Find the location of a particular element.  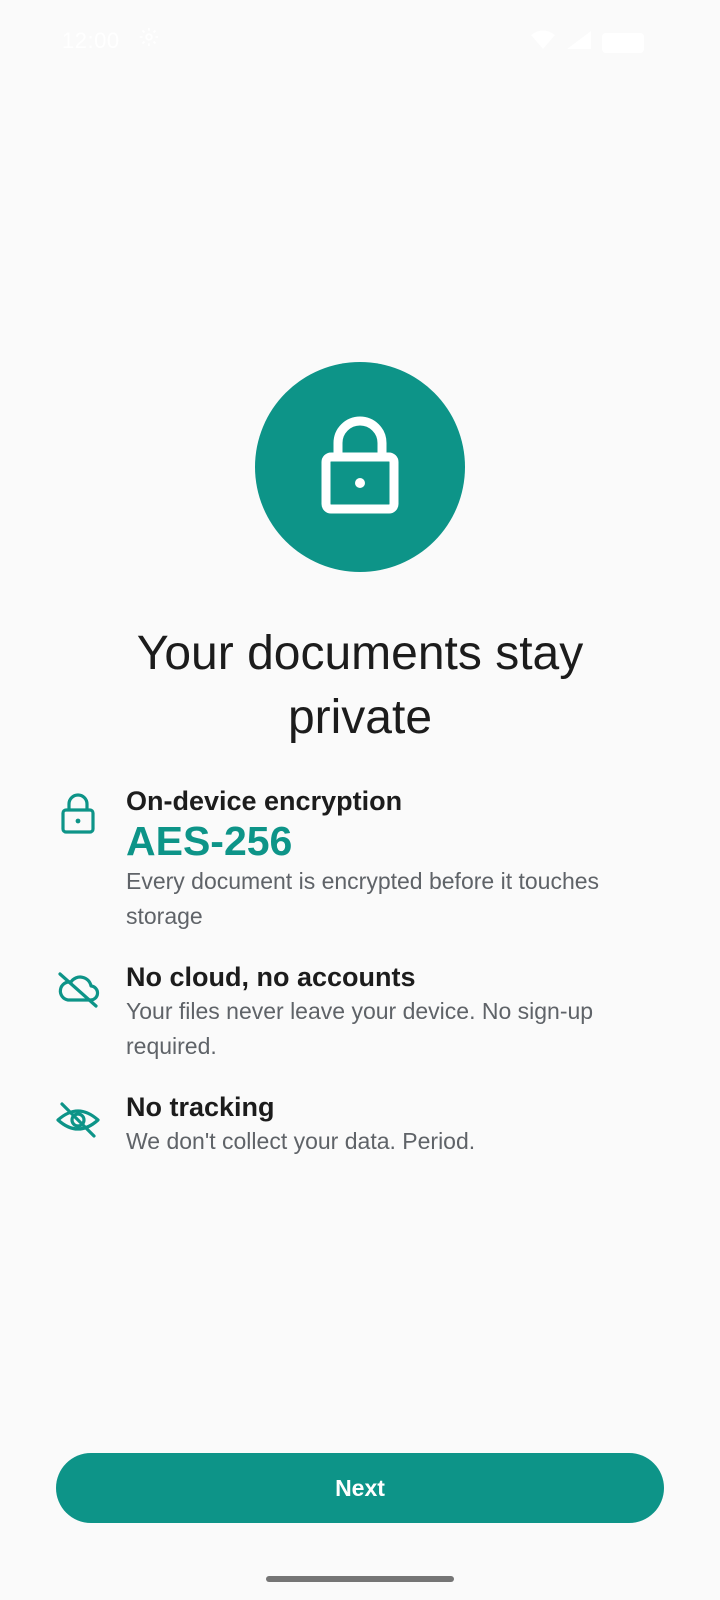

wifi-icon is located at coordinates (543, 43).